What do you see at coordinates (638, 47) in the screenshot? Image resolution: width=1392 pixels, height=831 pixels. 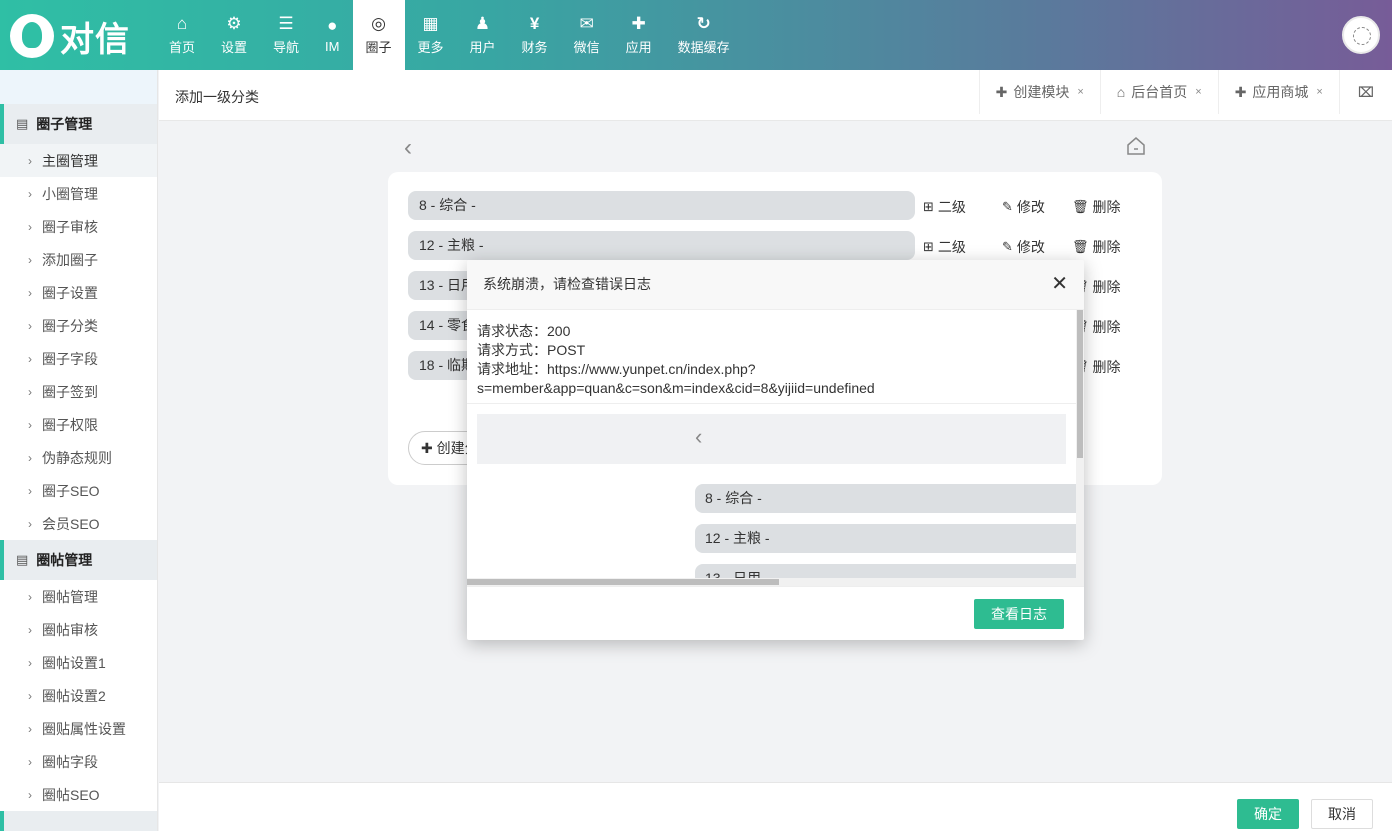 I see `nav-item-label: 应用` at bounding box center [638, 47].